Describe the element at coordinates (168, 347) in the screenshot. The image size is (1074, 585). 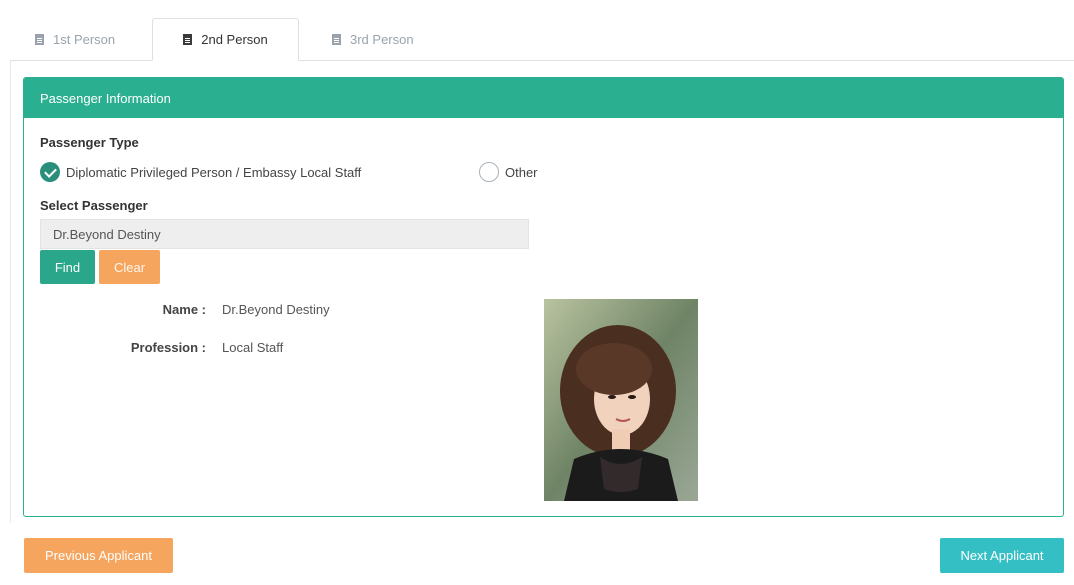
I see `profession-key: Profession :` at that location.